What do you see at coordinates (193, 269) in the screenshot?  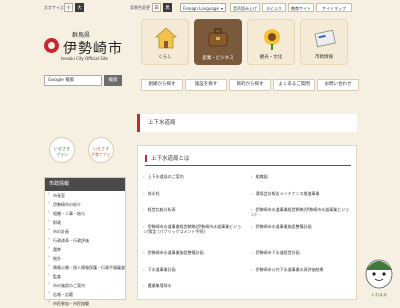 I see `content-link: › 下水道事業計画` at bounding box center [193, 269].